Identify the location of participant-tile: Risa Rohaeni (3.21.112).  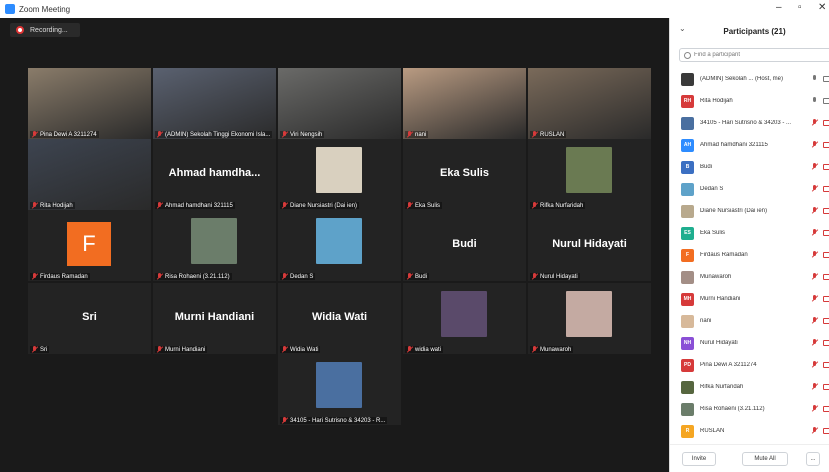
(214, 245).